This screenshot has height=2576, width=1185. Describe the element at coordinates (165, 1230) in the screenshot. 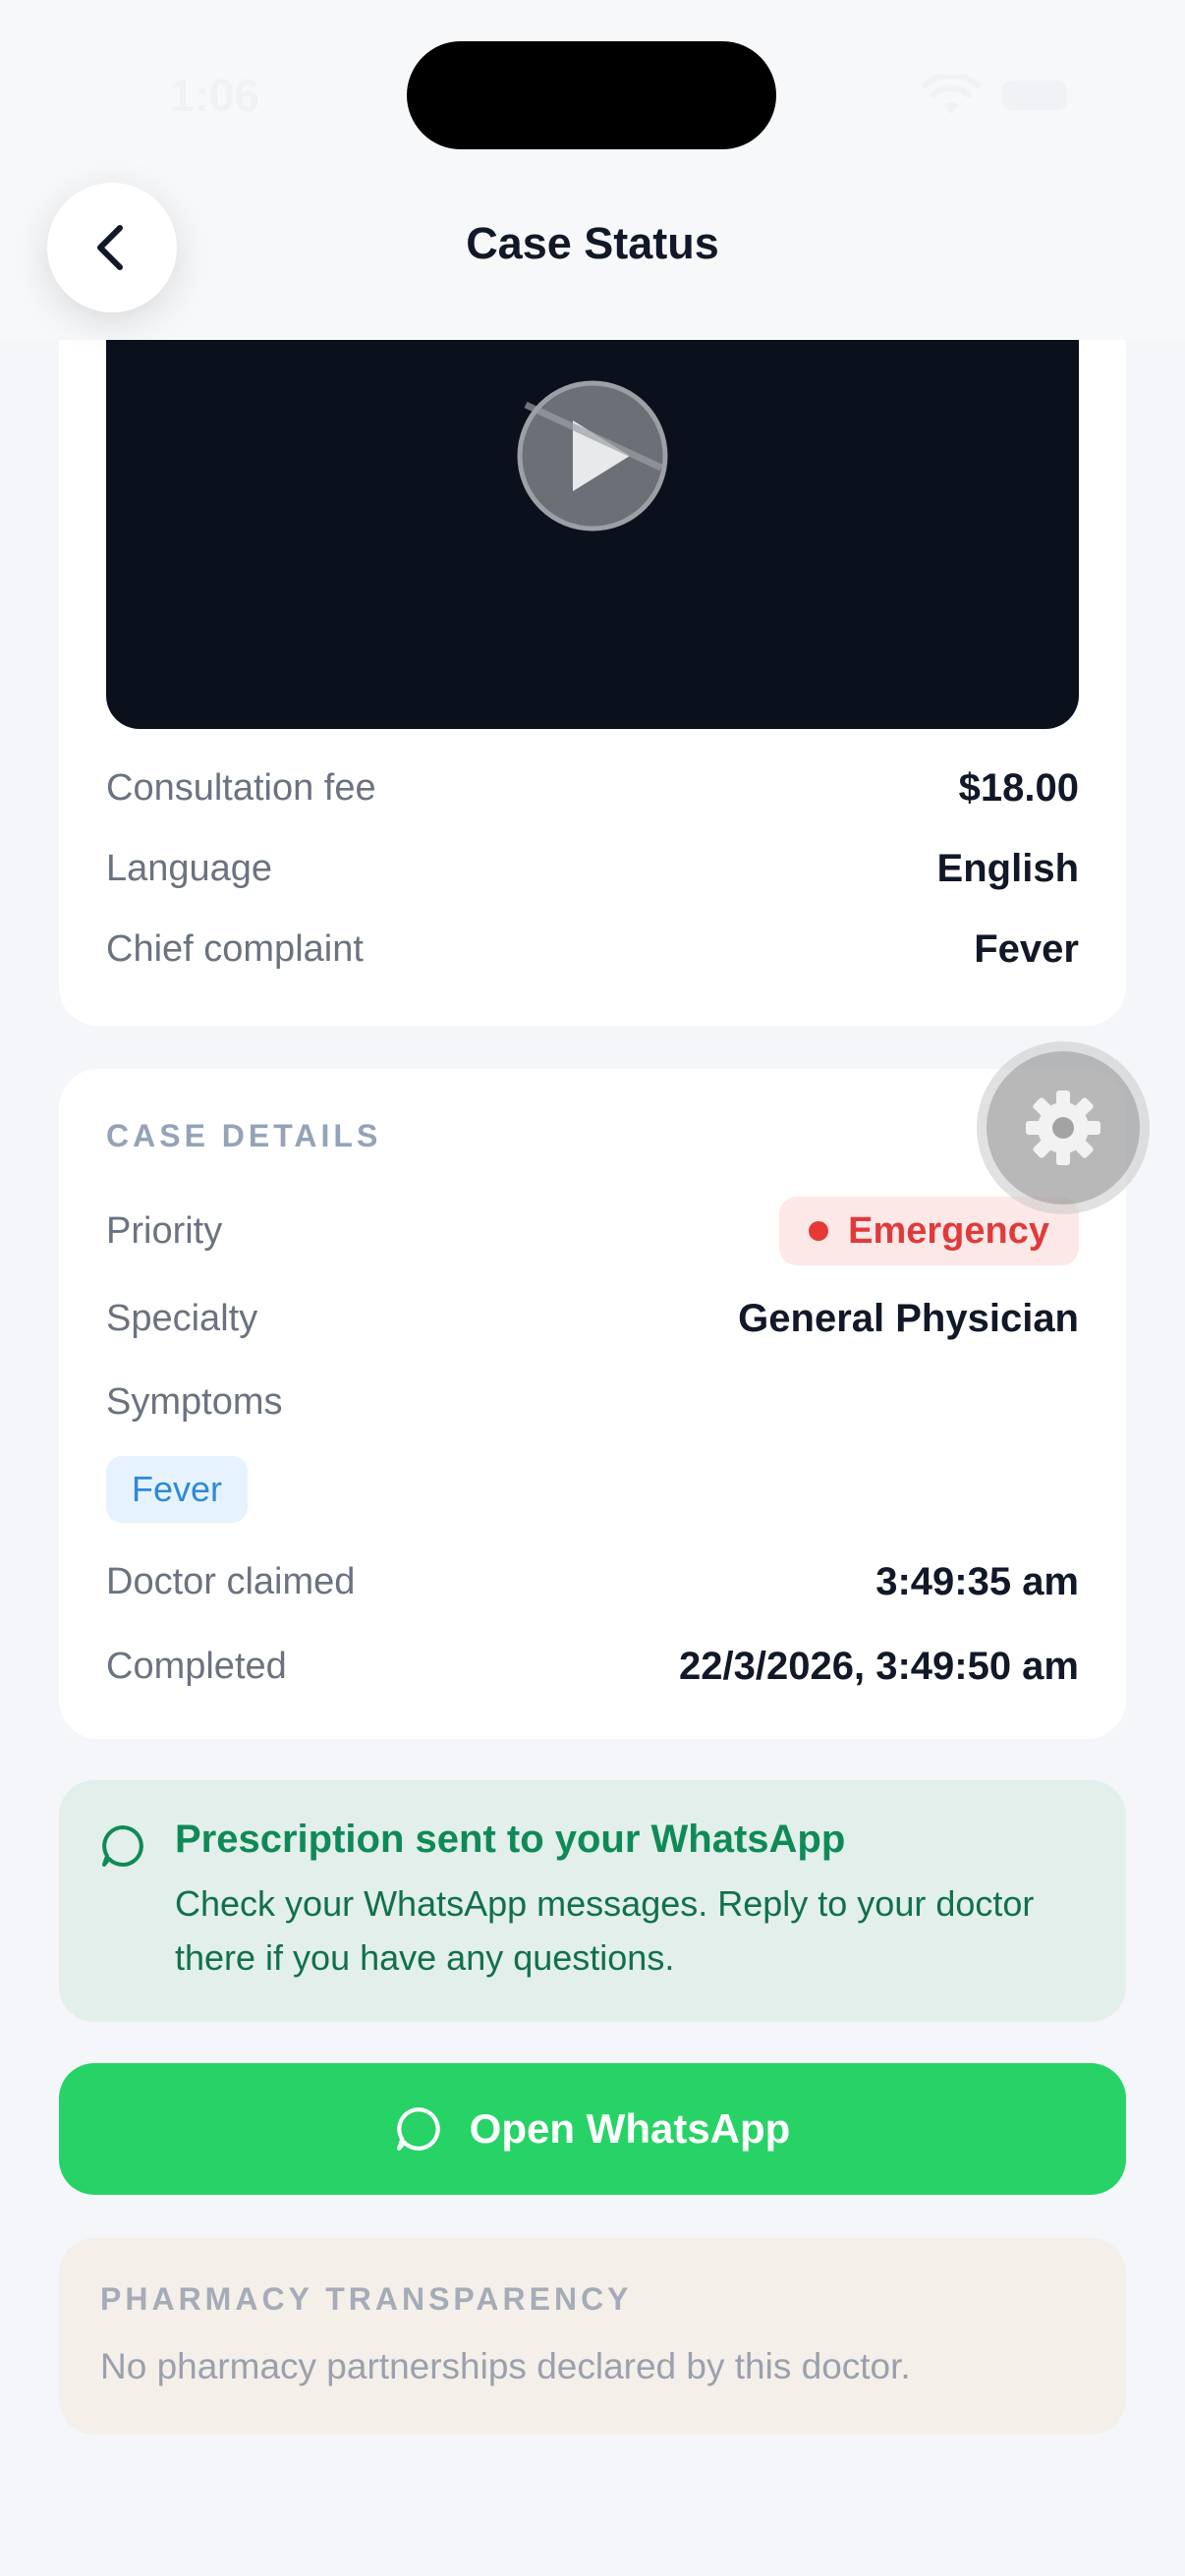

I see `priority-label: Priority` at that location.